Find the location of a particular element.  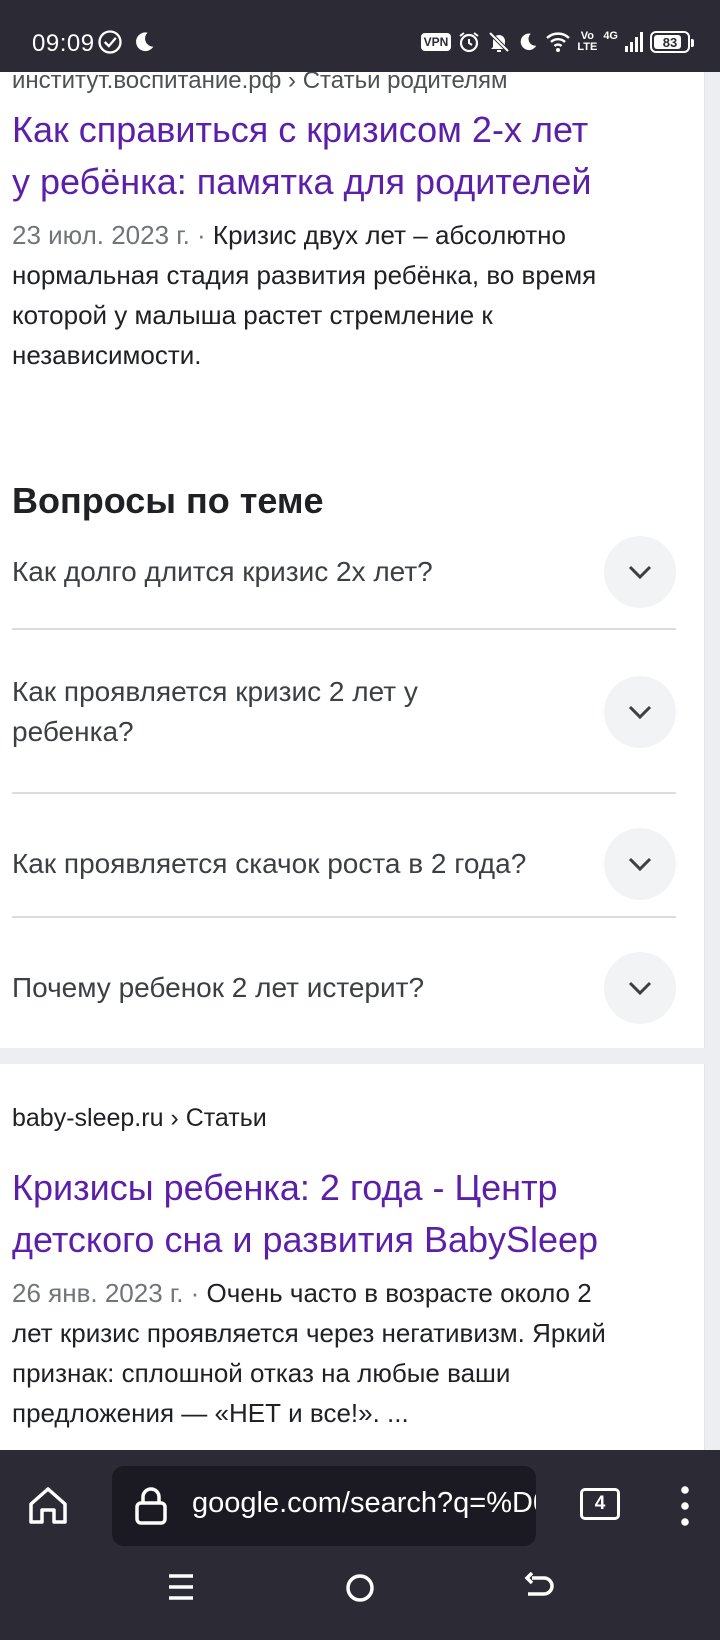

battery-icon: 83 is located at coordinates (672, 42).